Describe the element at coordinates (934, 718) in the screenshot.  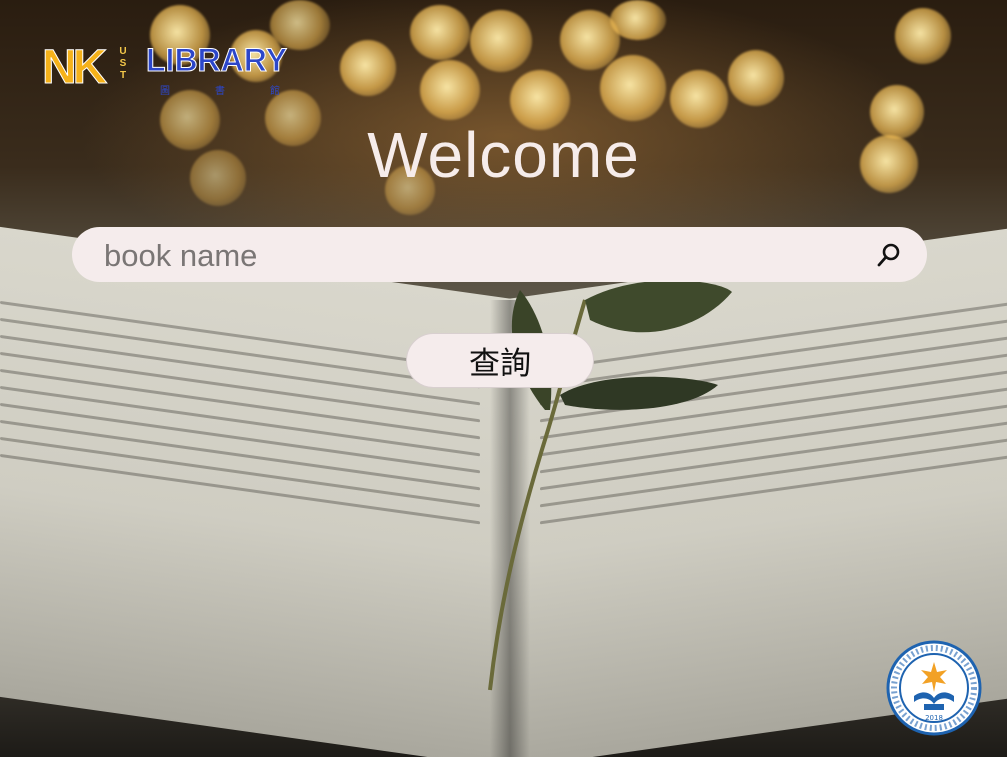
I see `seal-year: 2018` at that location.